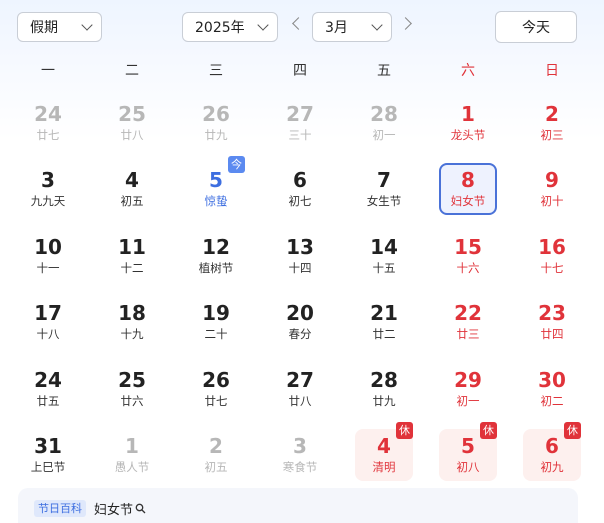 This screenshot has width=604, height=523. I want to click on calendar-day-cell: 4 初五, so click(132, 191).